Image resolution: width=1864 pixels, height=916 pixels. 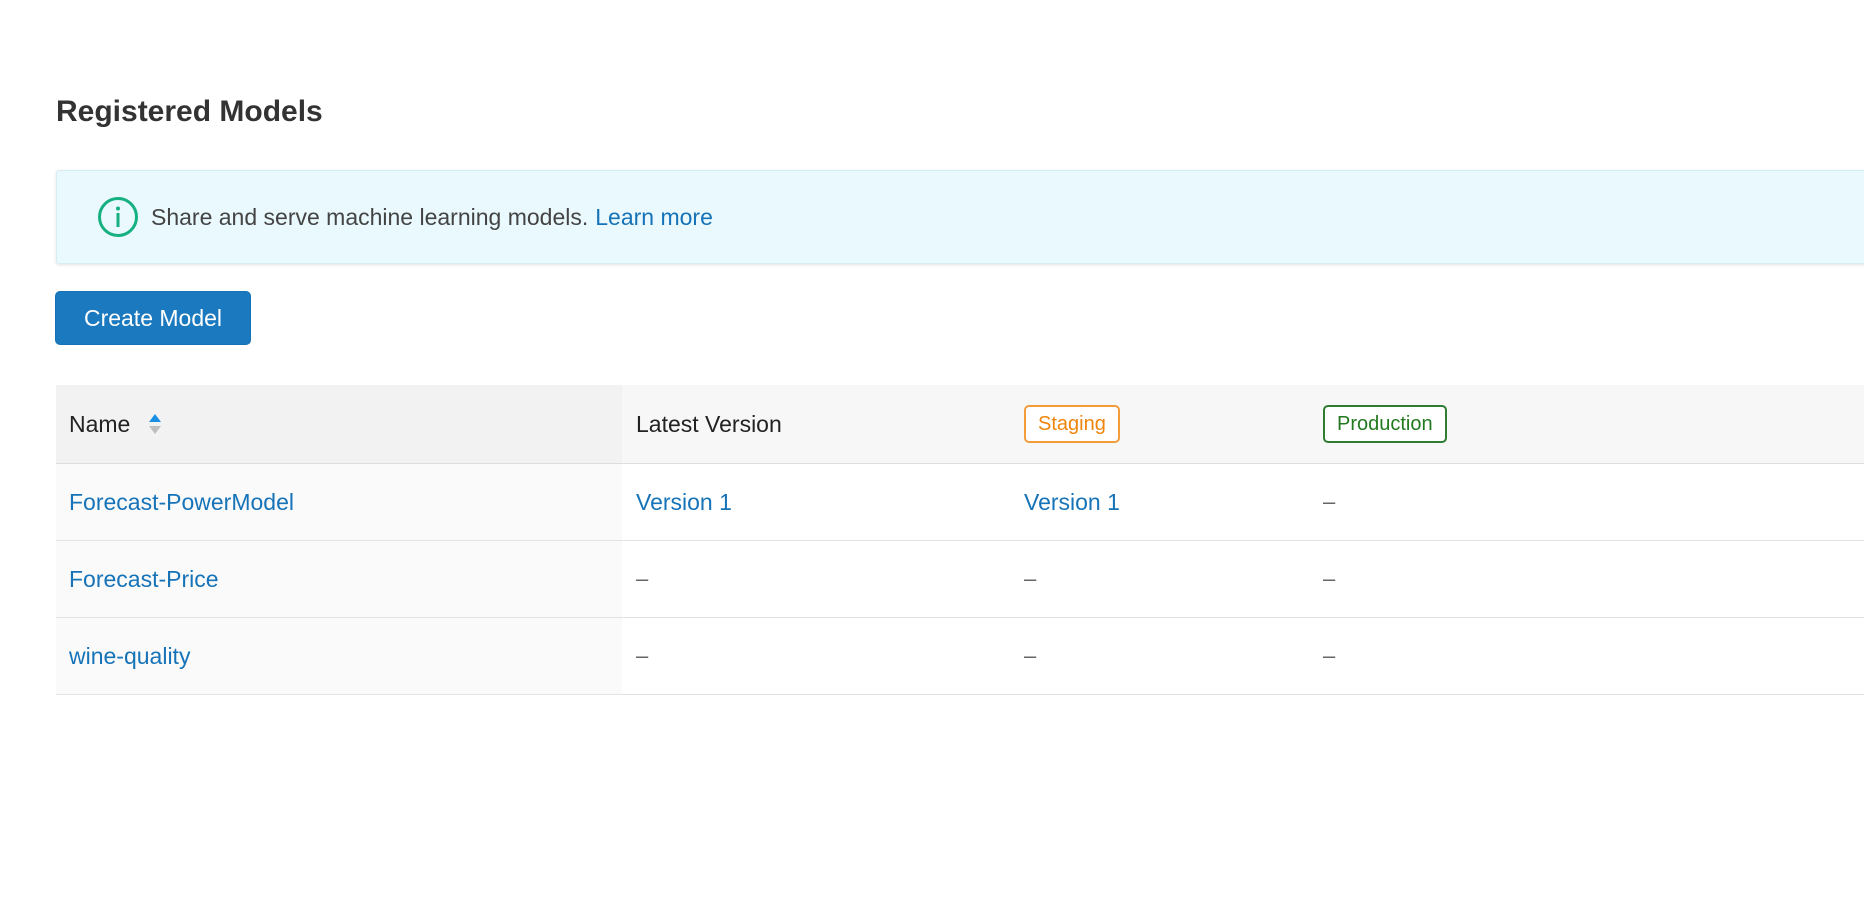 I want to click on column-header-name: Name, so click(x=339, y=424).